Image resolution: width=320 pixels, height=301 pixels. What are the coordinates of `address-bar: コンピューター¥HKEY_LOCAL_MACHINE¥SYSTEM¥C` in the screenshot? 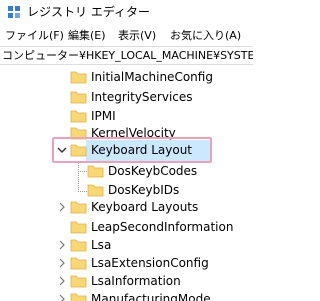 It's located at (126, 55).